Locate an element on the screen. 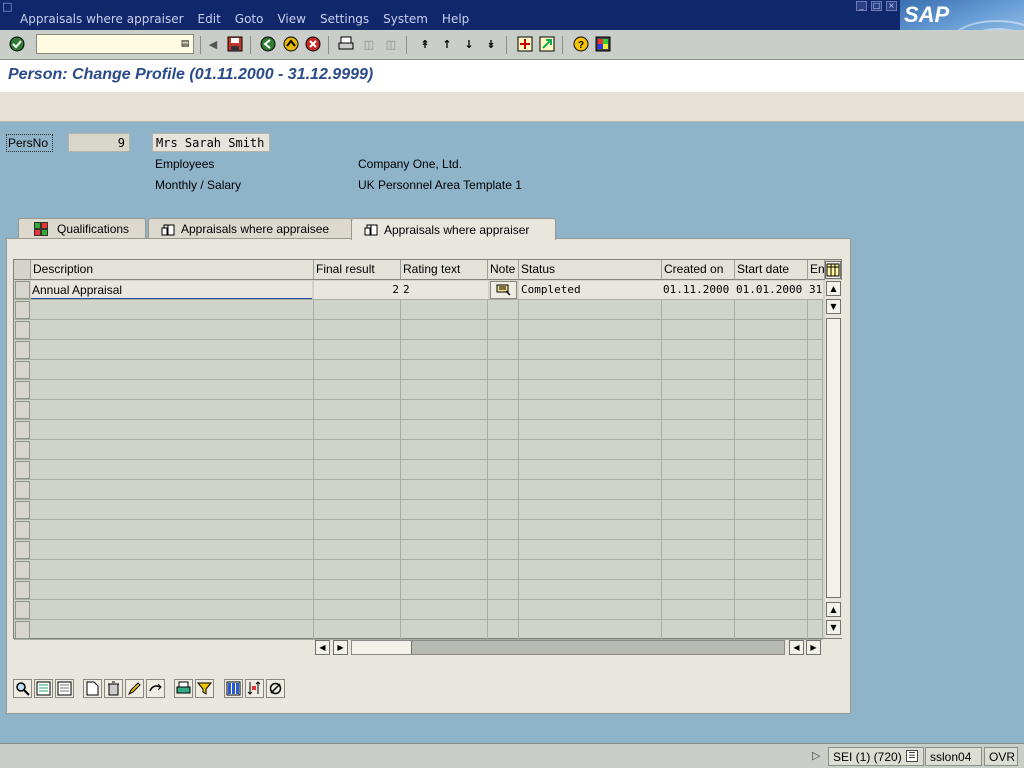 The height and width of the screenshot is (768, 1024). cell-rating-text: 2 is located at coordinates (444, 290).